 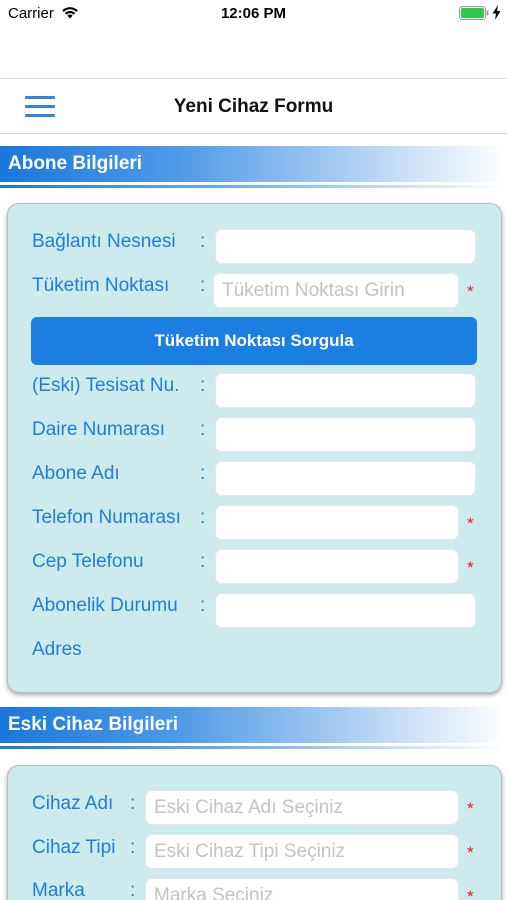 I want to click on installation-number-label: (Eski) Tesisat Nu., so click(x=106, y=385).